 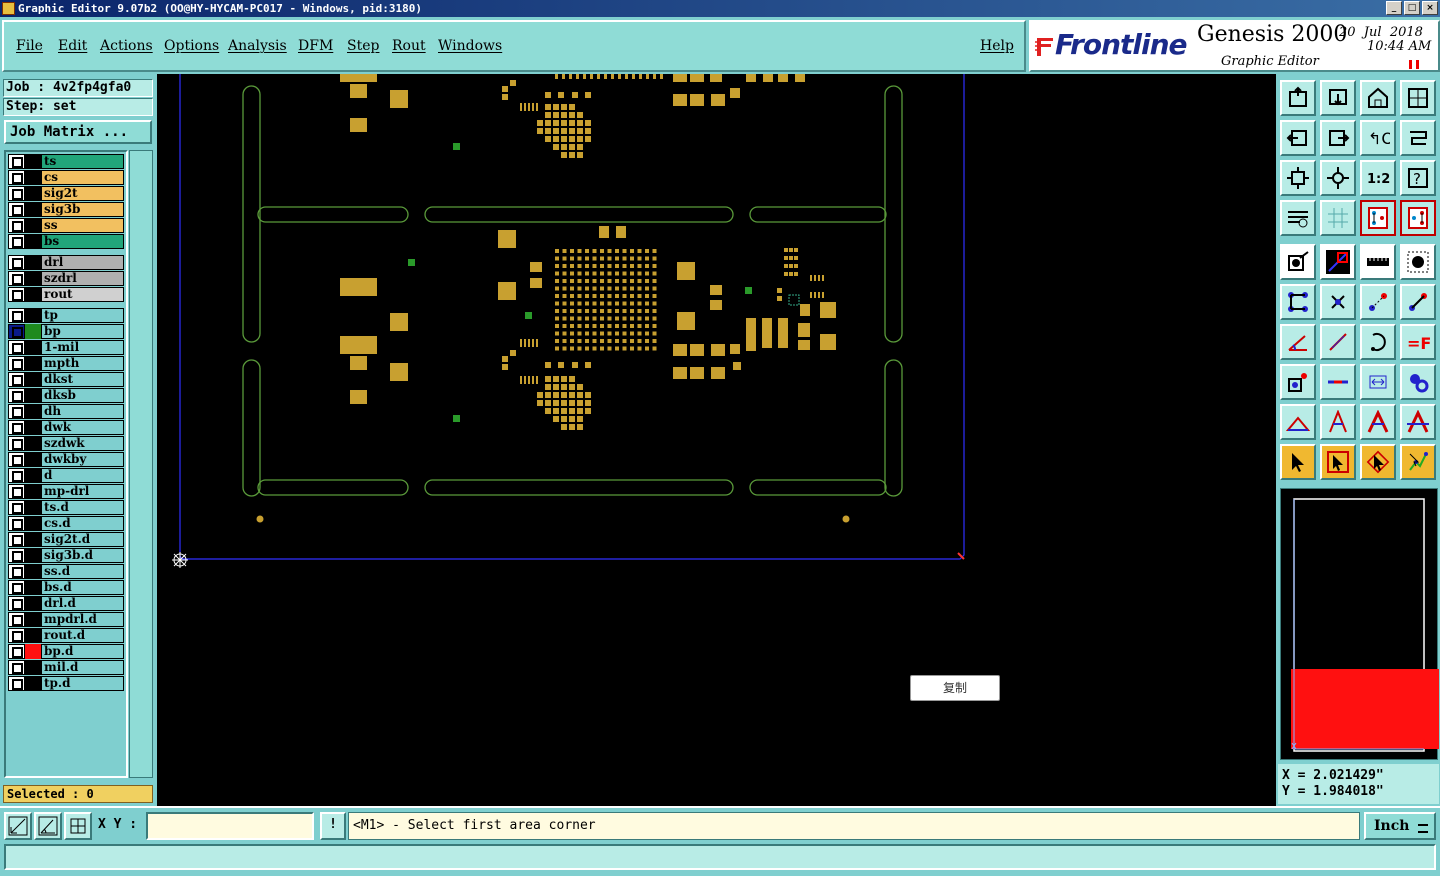 What do you see at coordinates (82, 193) in the screenshot?
I see `layer-name: sig2t` at bounding box center [82, 193].